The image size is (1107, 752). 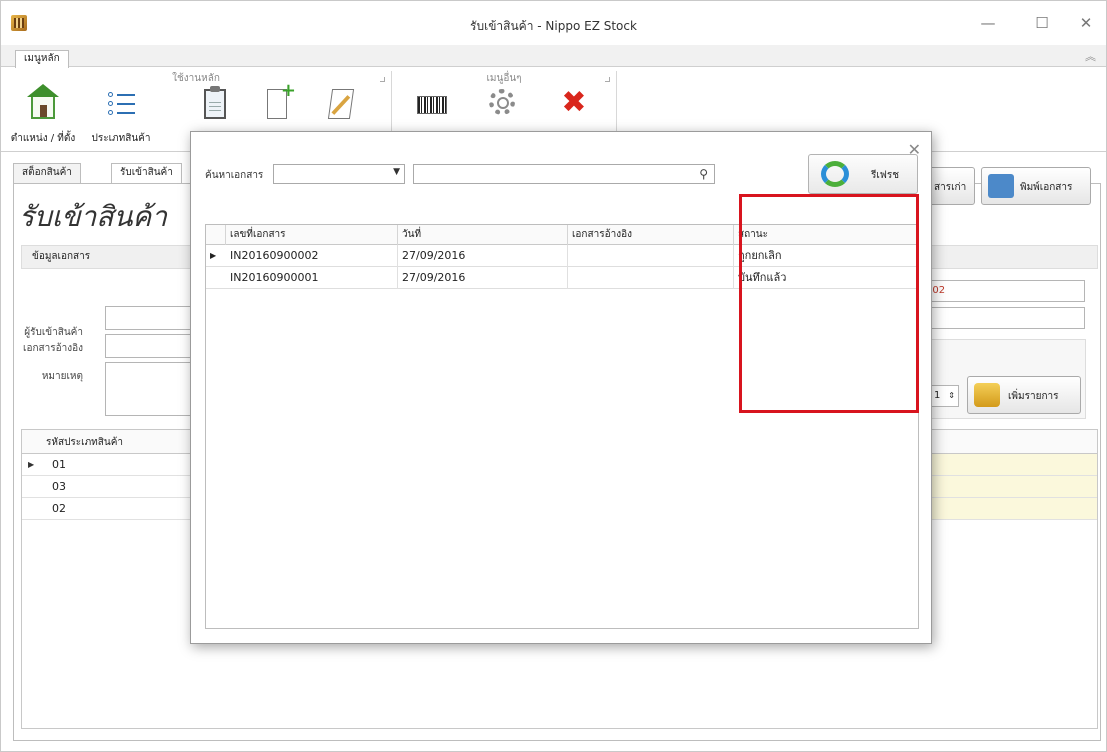 I want to click on tab-stock: สต็อกสินค้า, so click(x=47, y=173).